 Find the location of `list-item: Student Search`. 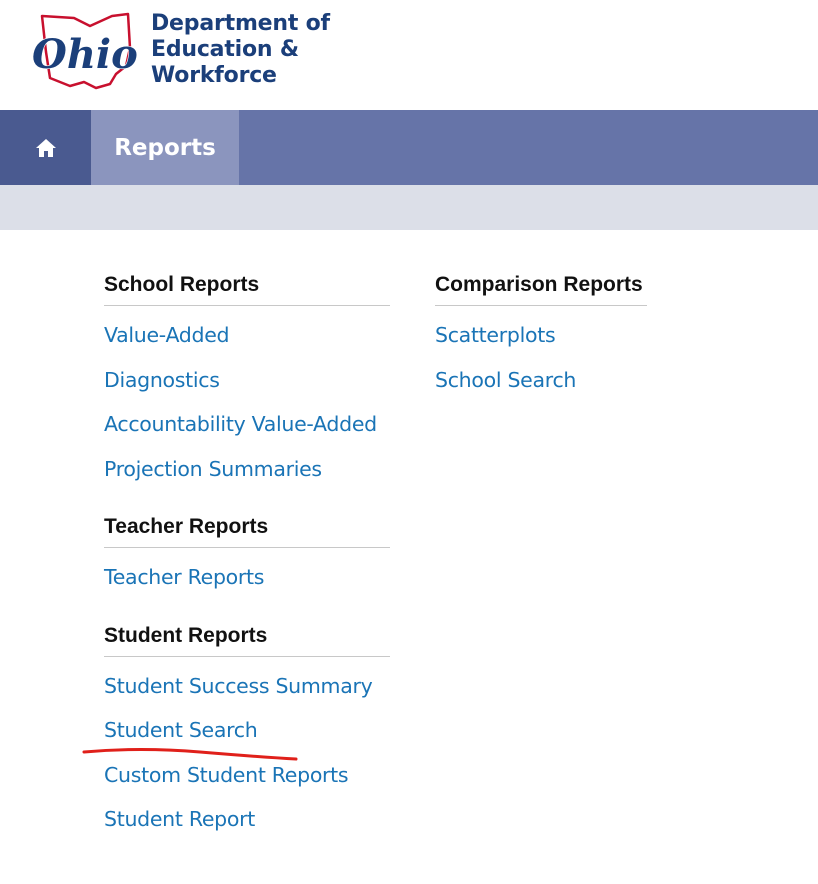

list-item: Student Search is located at coordinates (247, 730).